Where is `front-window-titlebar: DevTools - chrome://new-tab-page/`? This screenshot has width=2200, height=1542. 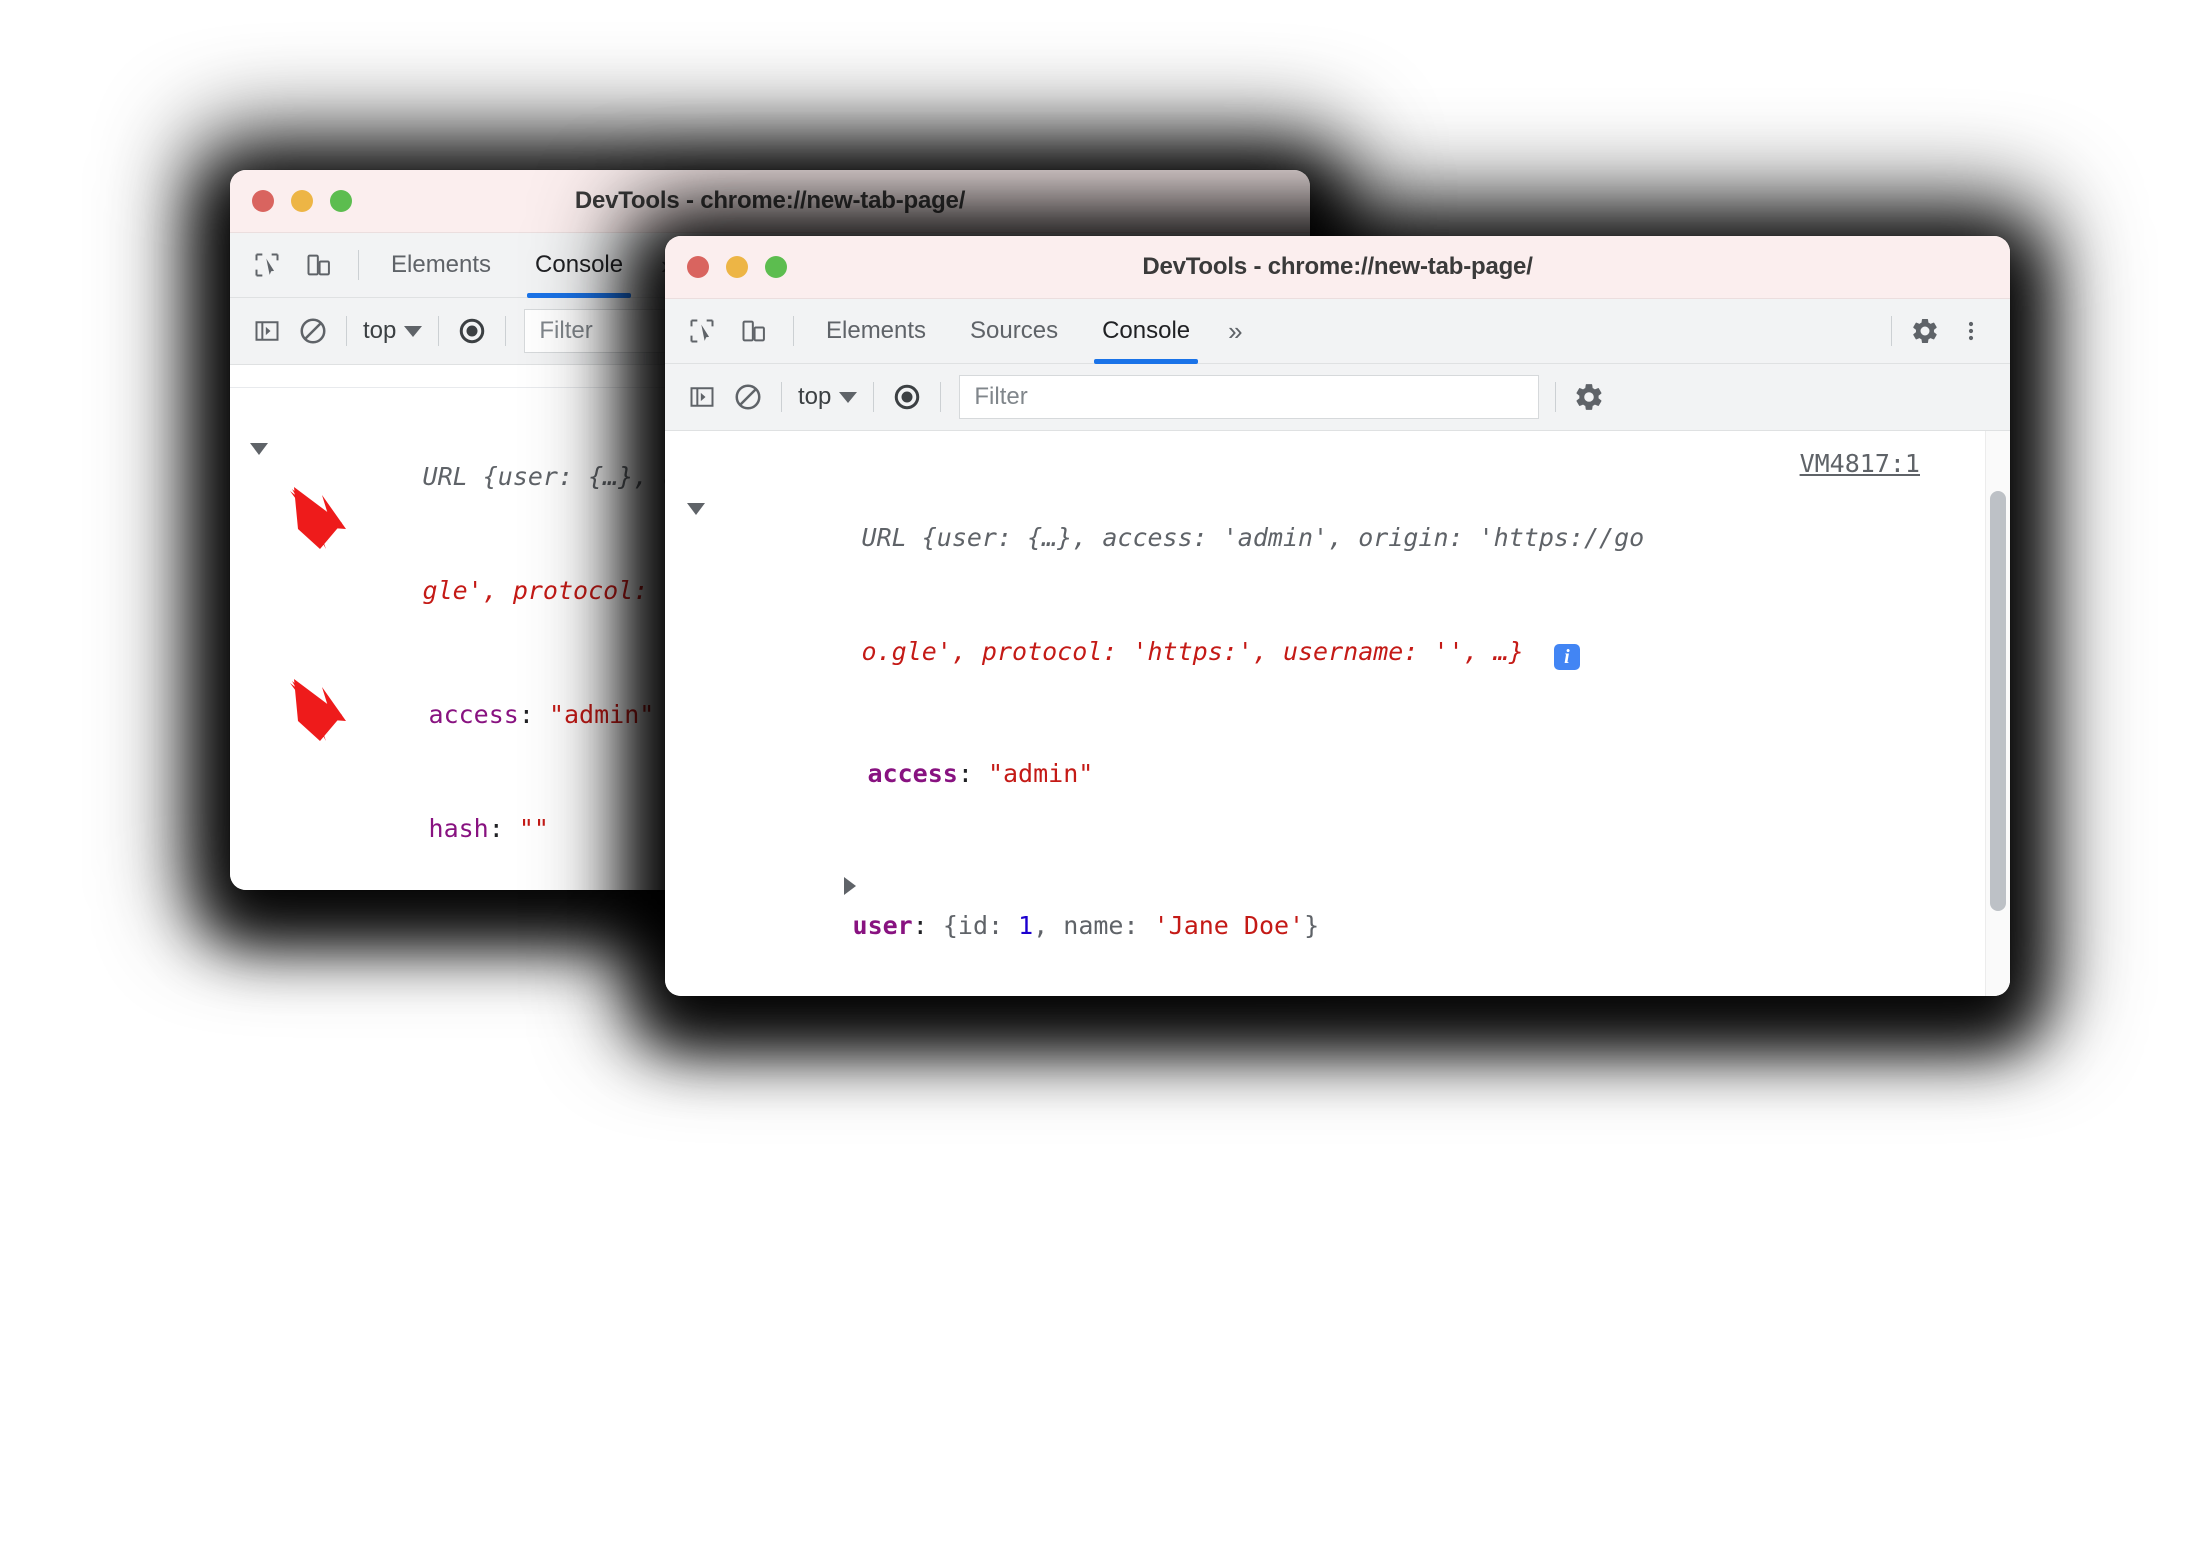
front-window-titlebar: DevTools - chrome://new-tab-page/ is located at coordinates (1337, 267).